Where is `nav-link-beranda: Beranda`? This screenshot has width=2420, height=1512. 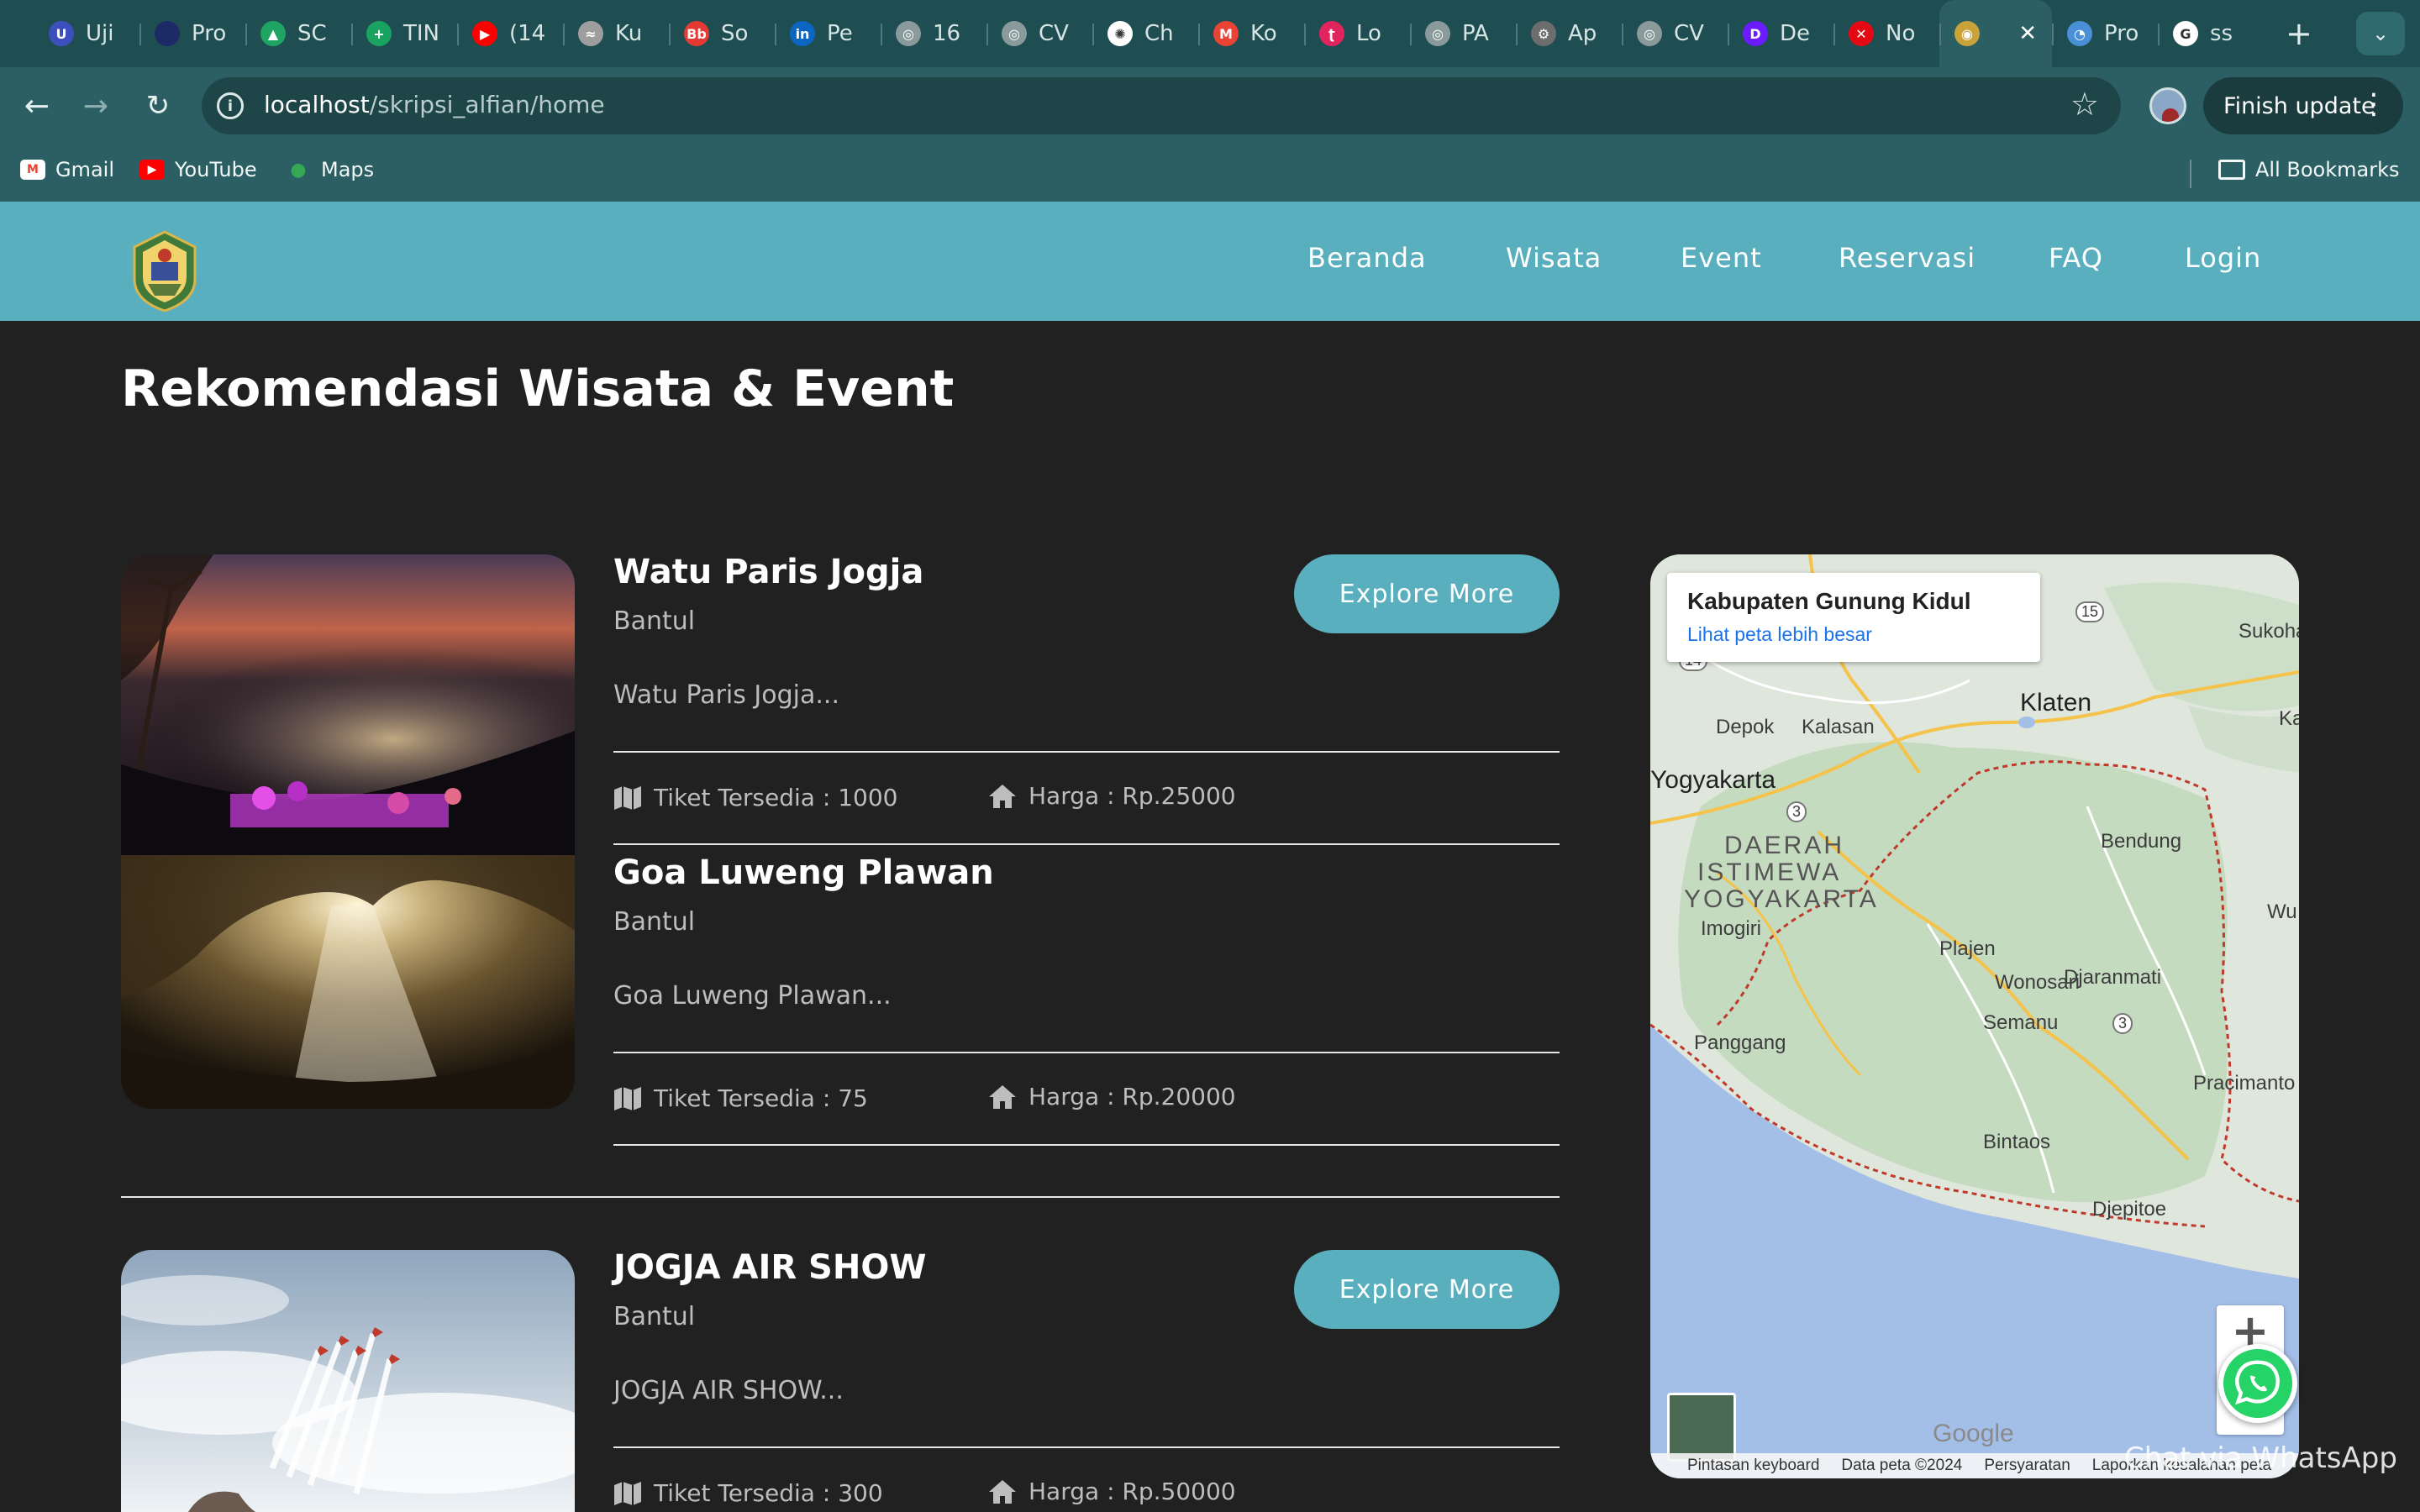 nav-link-beranda: Beranda is located at coordinates (1367, 258).